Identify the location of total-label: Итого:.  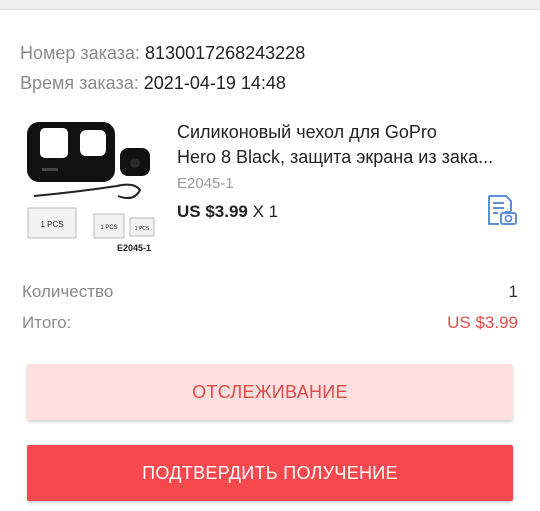
(47, 322).